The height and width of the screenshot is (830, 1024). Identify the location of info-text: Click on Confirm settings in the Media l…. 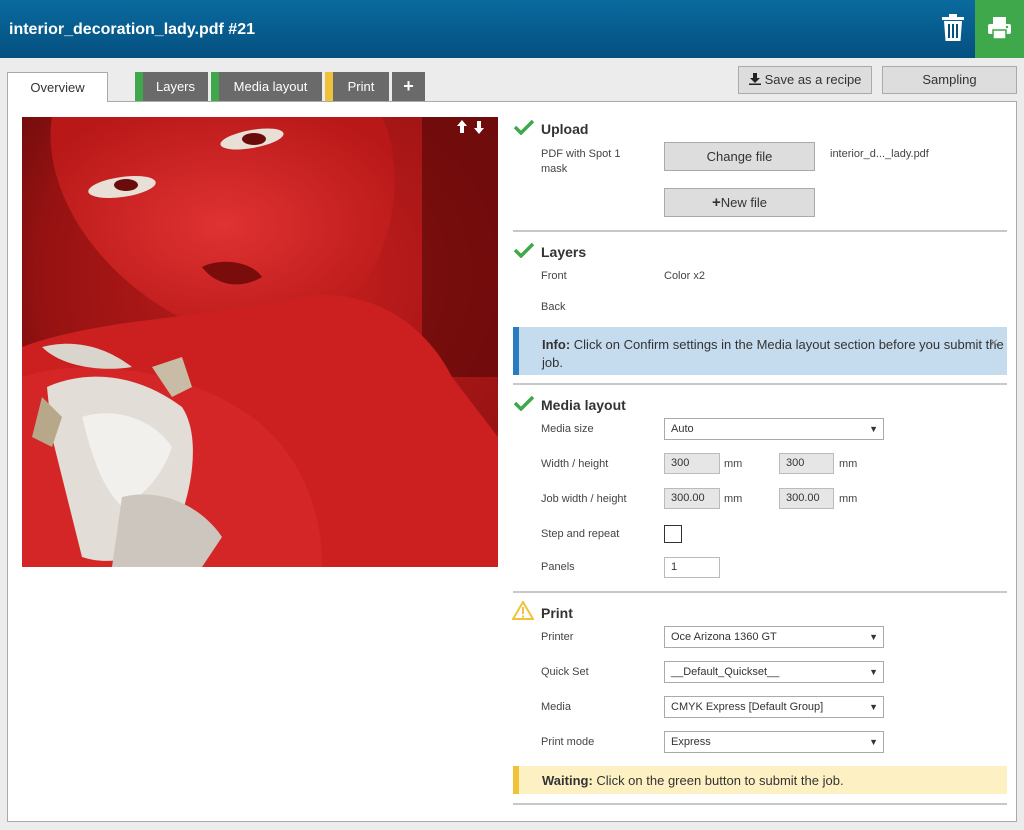
(773, 353).